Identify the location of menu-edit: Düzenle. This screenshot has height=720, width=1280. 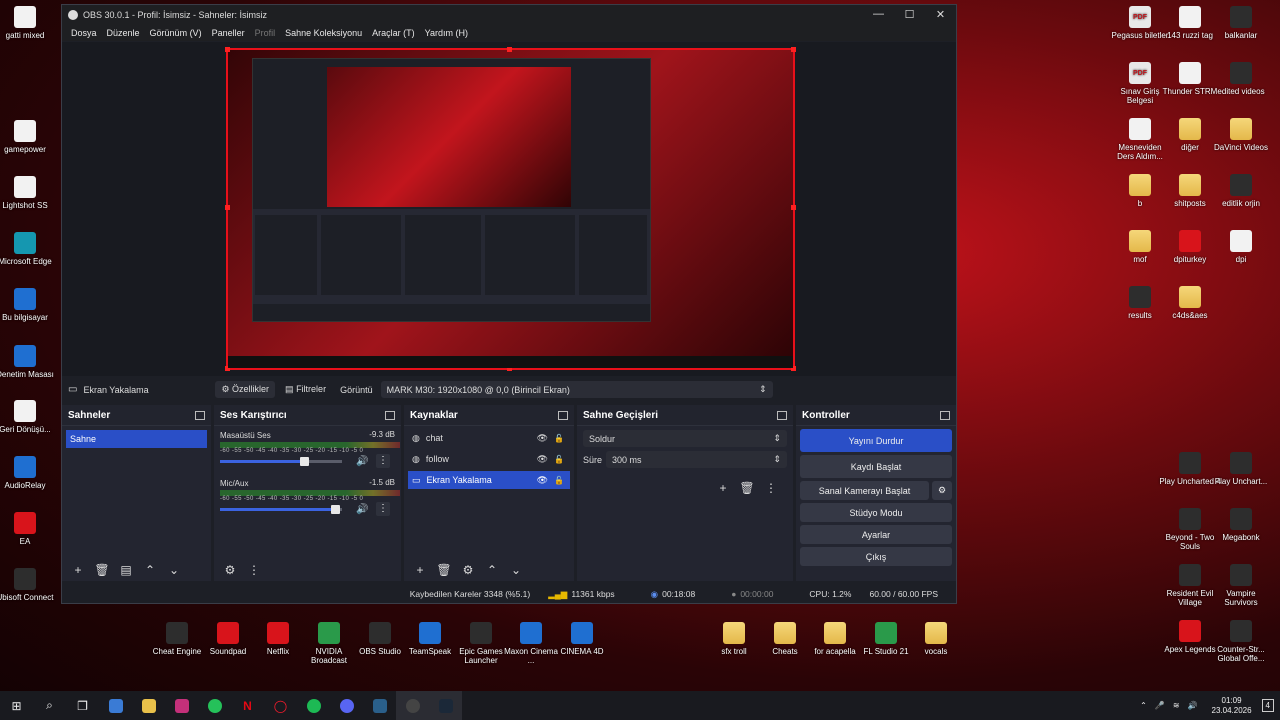
(123, 33).